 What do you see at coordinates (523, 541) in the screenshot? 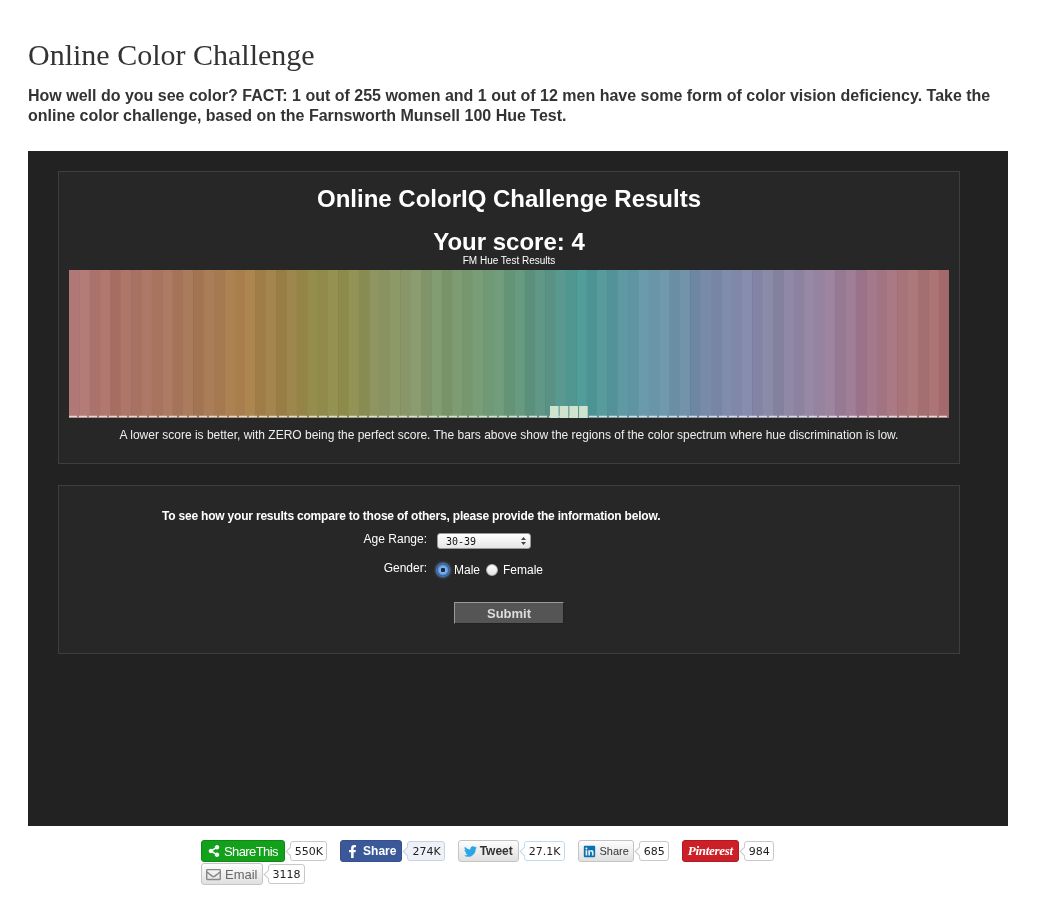
I see `select-arrows-icon` at bounding box center [523, 541].